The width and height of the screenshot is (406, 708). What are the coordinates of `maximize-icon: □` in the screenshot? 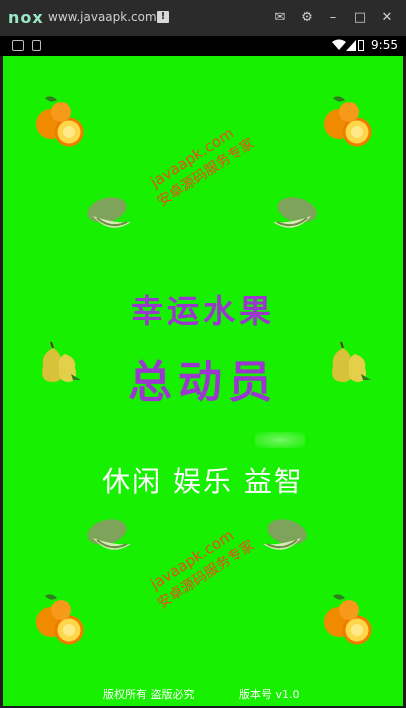 It's located at (360, 18).